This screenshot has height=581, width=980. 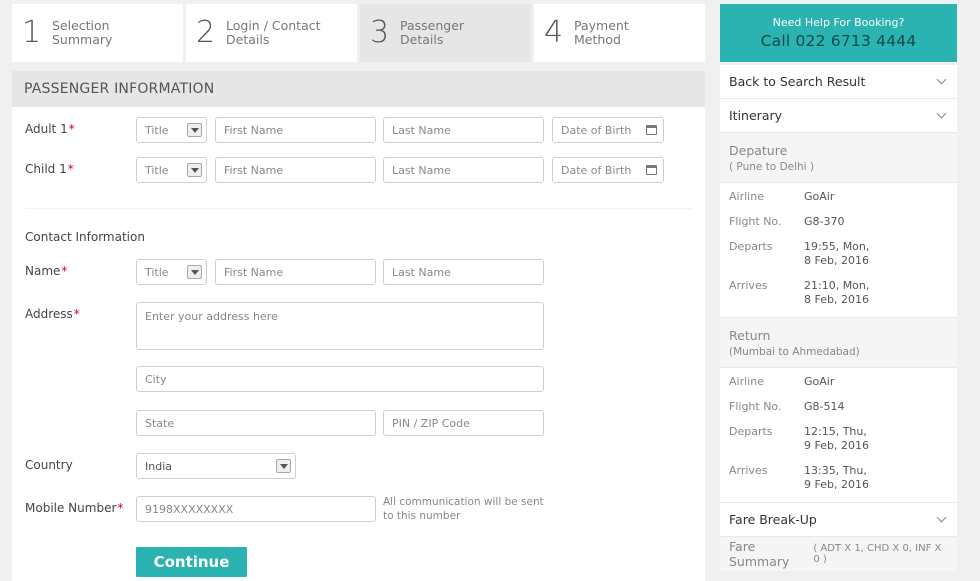 What do you see at coordinates (463, 272) in the screenshot?
I see `contact-last-name-input: Last Name` at bounding box center [463, 272].